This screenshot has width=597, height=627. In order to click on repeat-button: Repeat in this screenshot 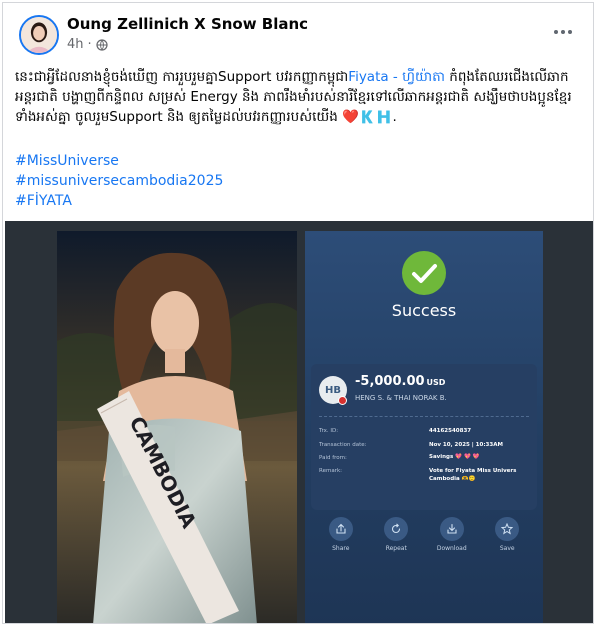, I will do `click(396, 545)`.